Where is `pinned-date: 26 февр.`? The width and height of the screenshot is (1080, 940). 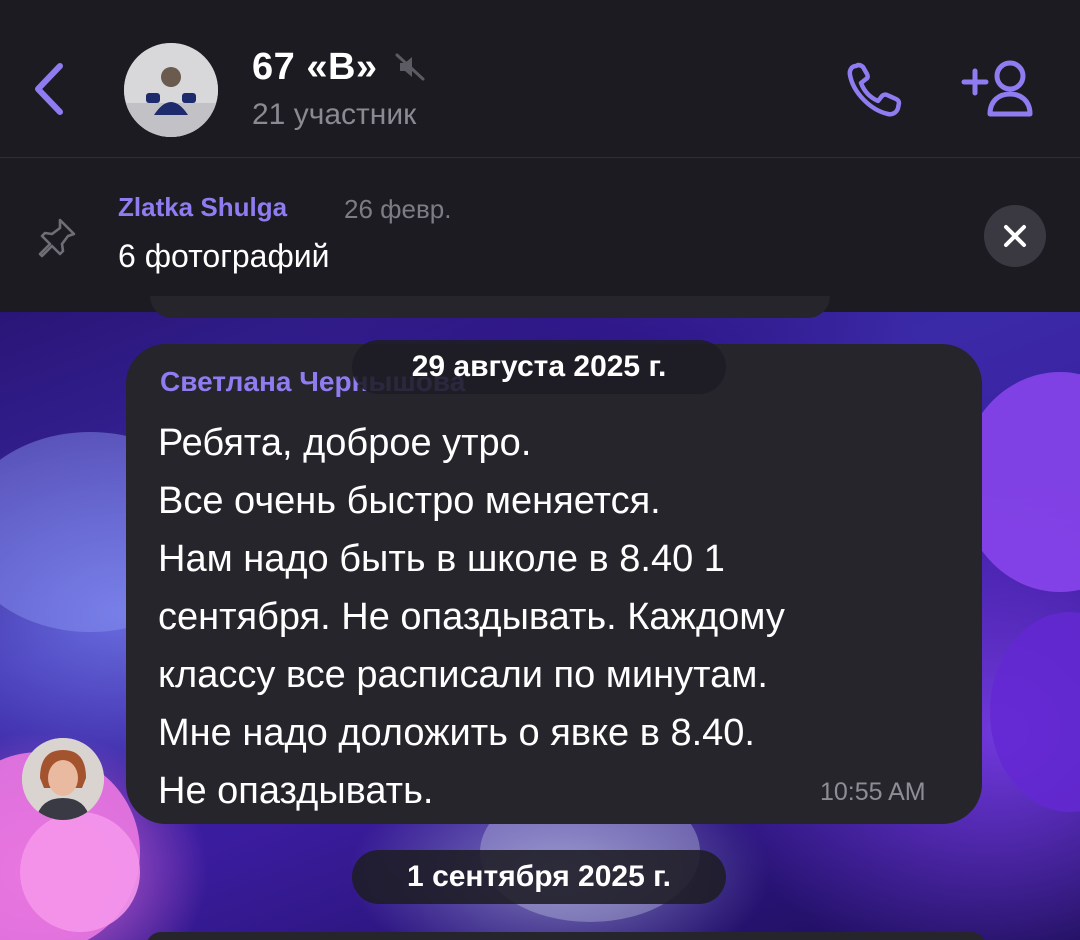 pinned-date: 26 февр. is located at coordinates (398, 209).